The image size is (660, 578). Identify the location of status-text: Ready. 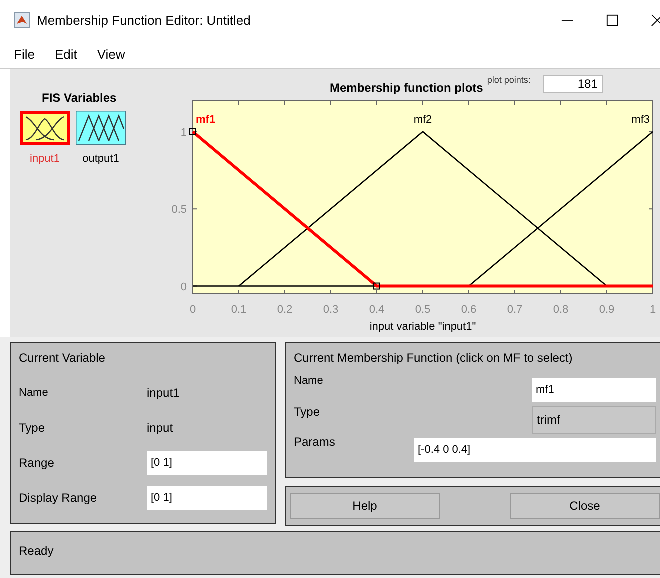
(36, 551).